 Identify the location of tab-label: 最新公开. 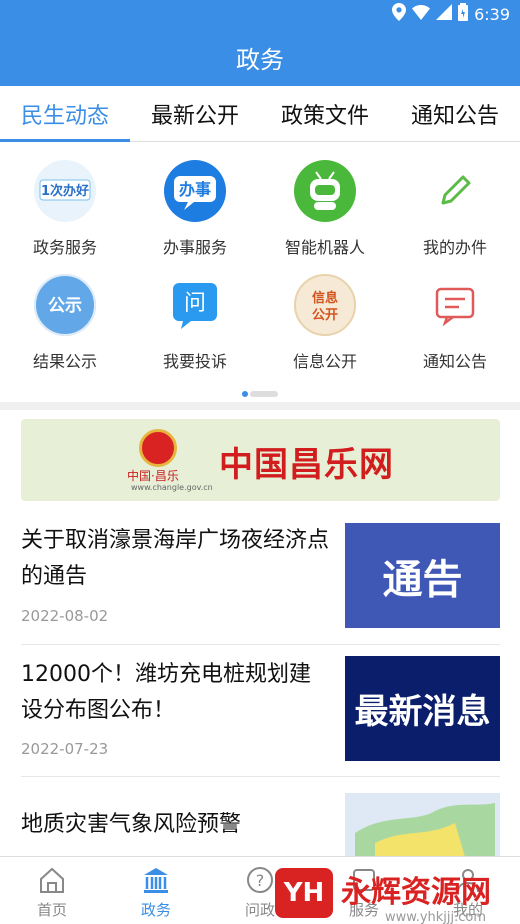
(194, 116).